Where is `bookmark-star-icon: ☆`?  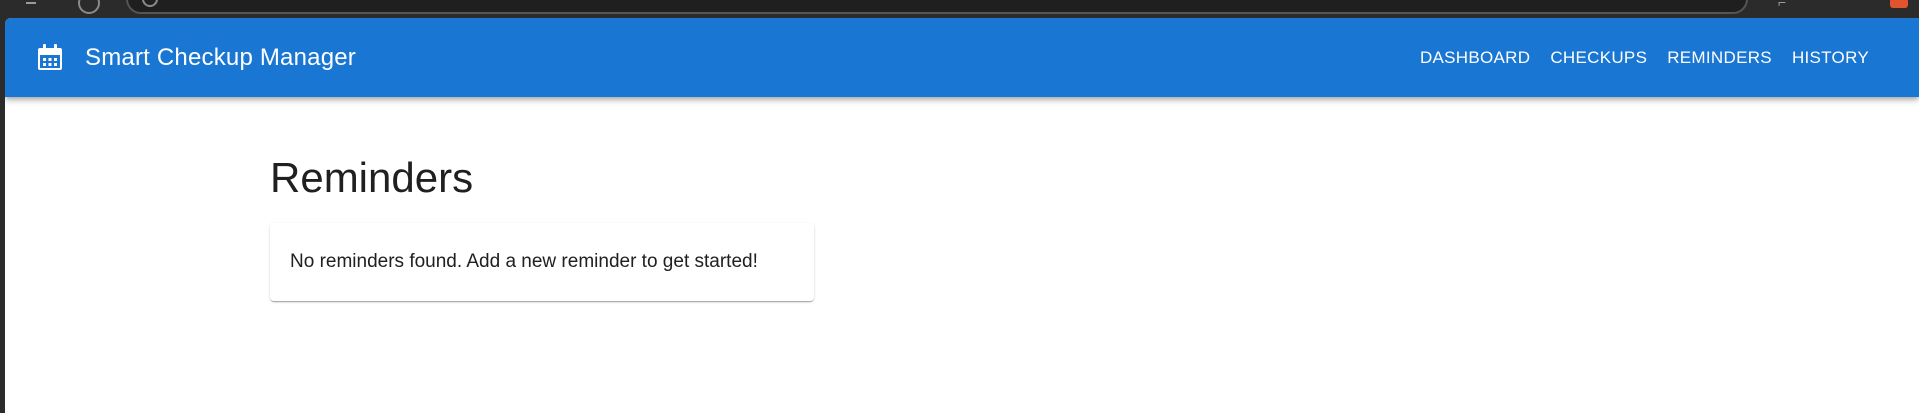 bookmark-star-icon: ☆ is located at coordinates (1716, 1).